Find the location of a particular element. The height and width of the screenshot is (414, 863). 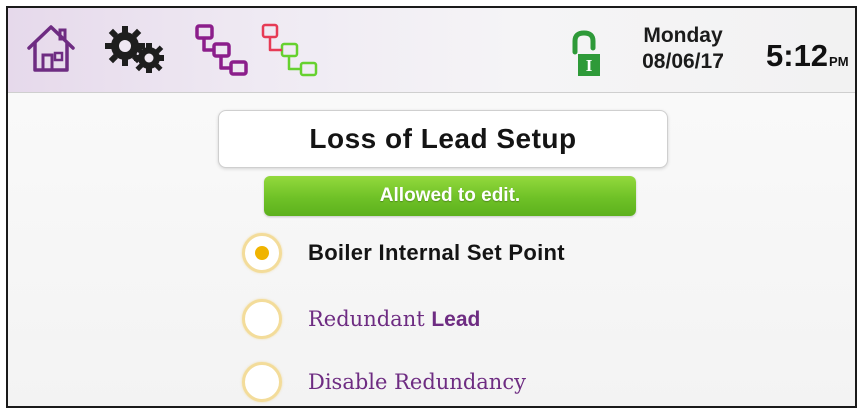

page-title: Loss of Lead Setup is located at coordinates (443, 139).